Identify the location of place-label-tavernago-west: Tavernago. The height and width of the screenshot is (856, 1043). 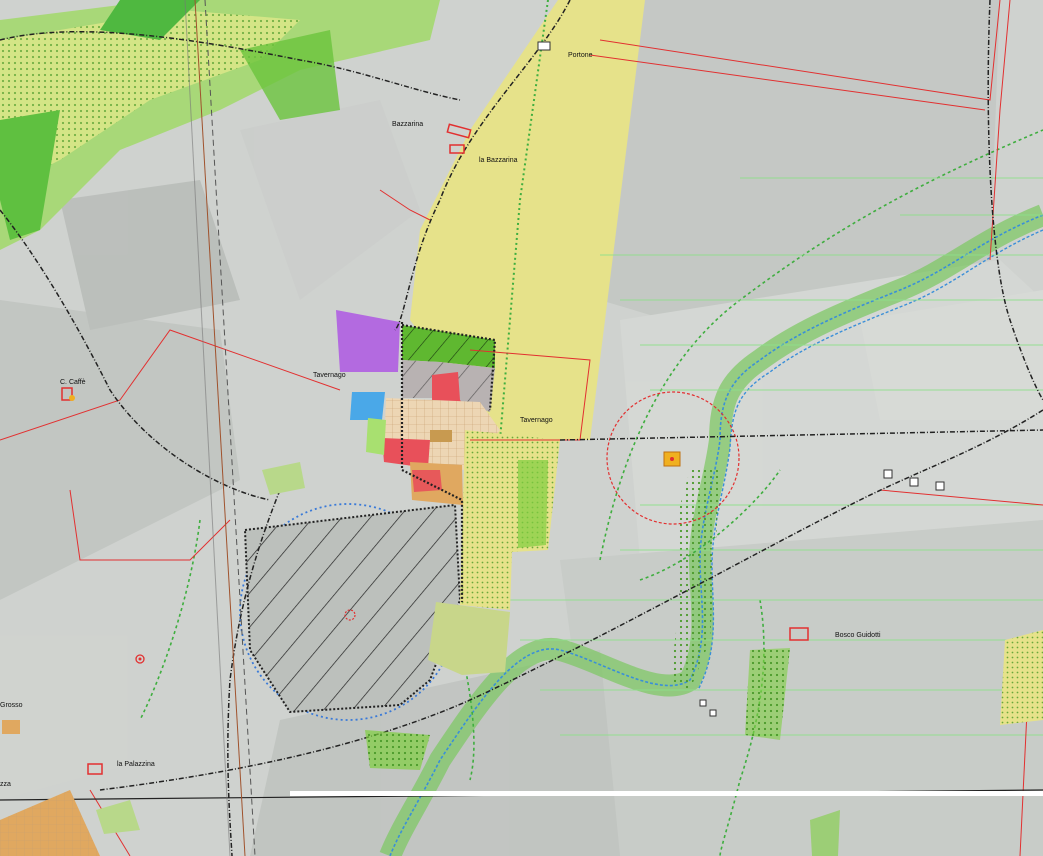
(329, 375).